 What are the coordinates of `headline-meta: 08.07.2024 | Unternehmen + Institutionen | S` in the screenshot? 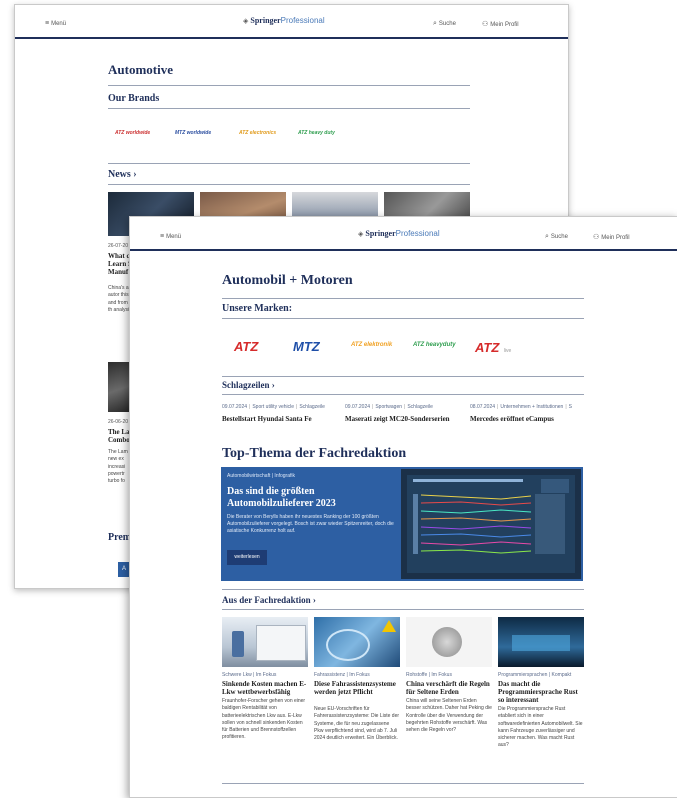 It's located at (525, 407).